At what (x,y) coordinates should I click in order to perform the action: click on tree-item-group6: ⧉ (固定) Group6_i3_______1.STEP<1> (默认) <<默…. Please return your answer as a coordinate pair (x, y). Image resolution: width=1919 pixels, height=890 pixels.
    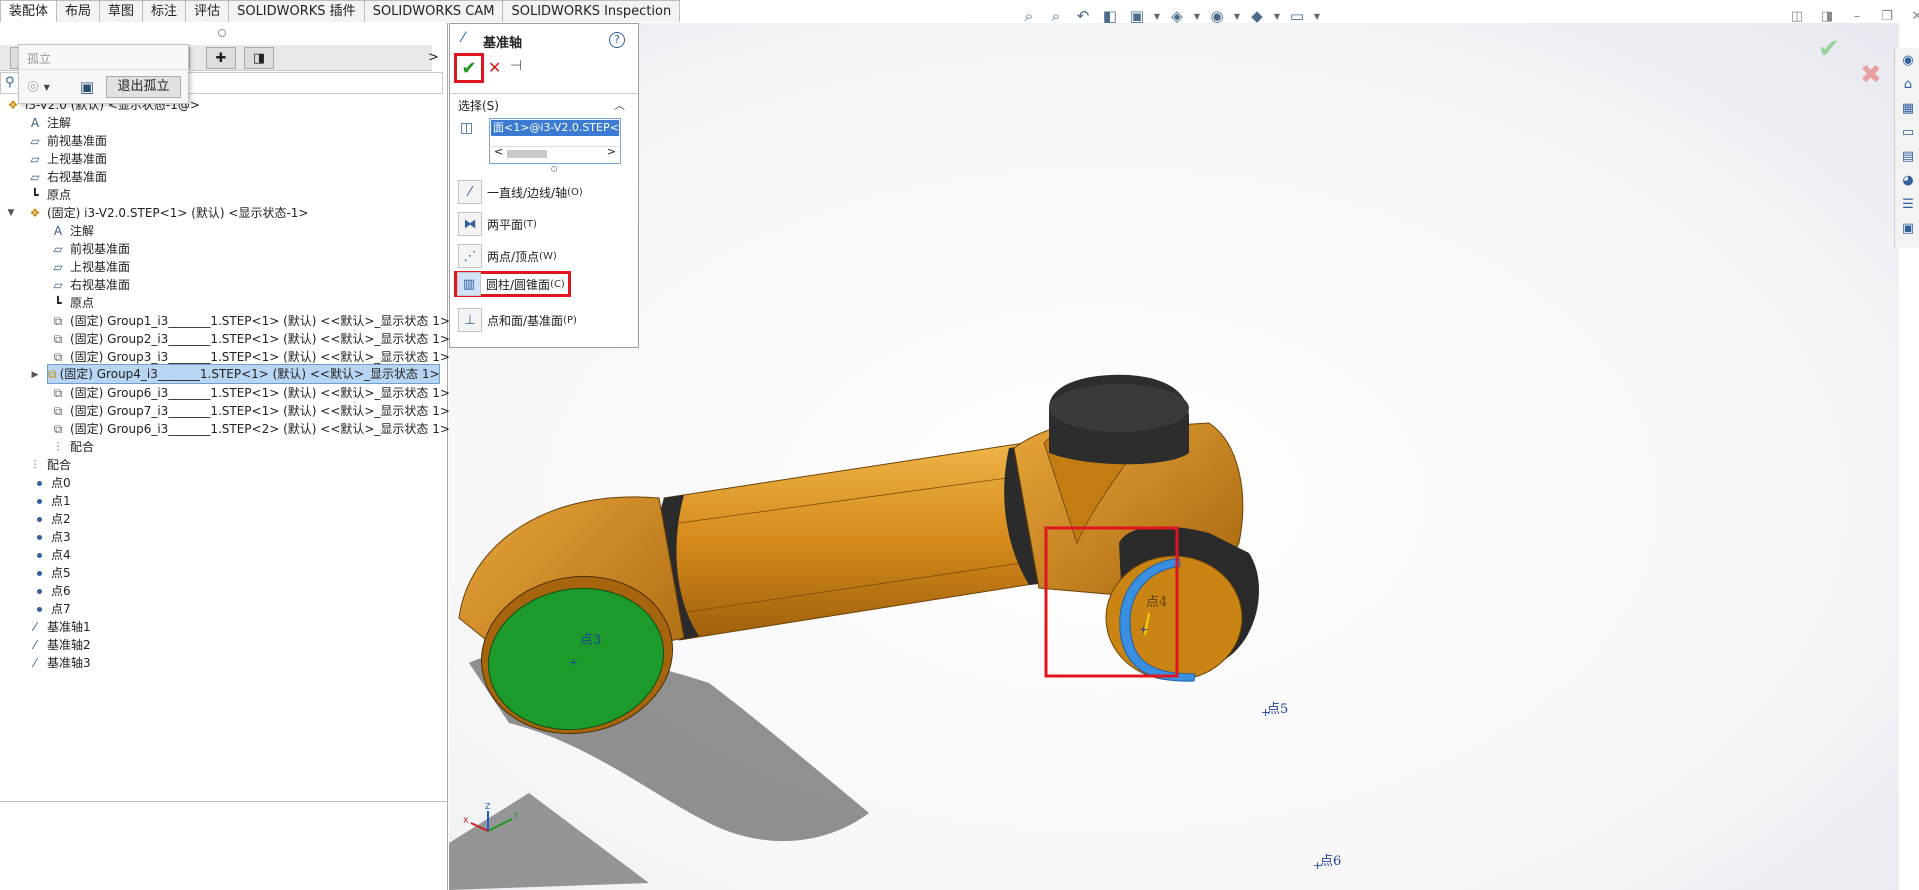
    Looking at the image, I should click on (249, 393).